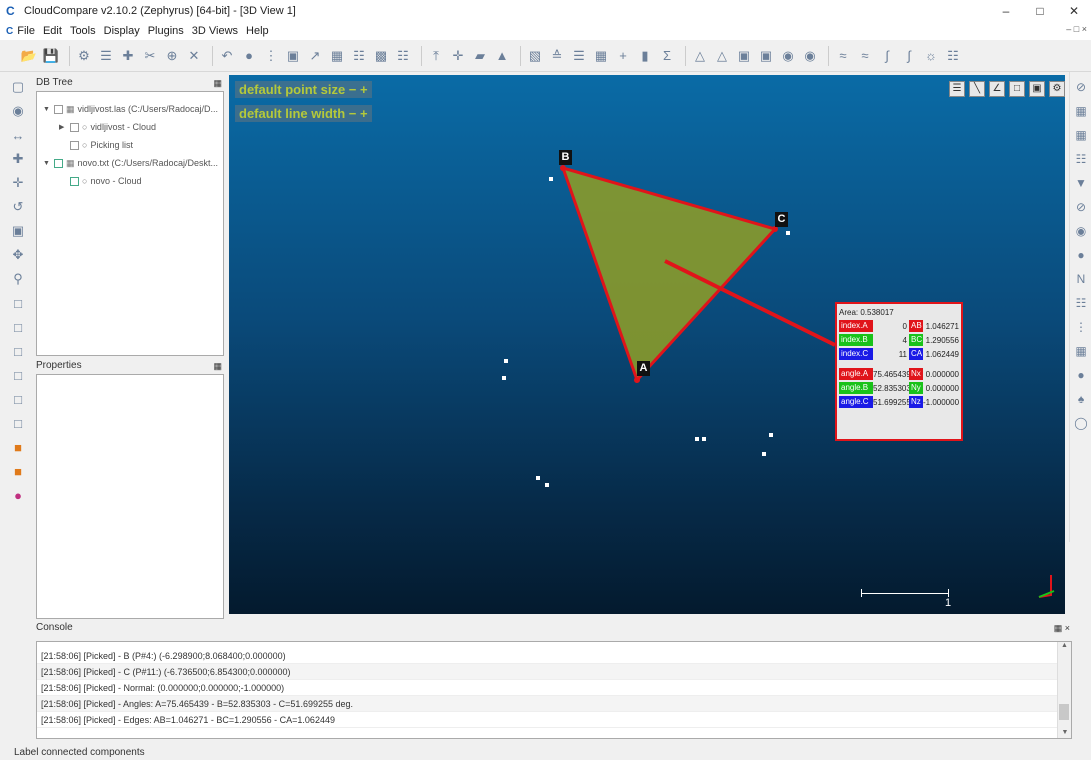 This screenshot has height=760, width=1091. I want to click on crosshair-icon: ✚, so click(18, 159).